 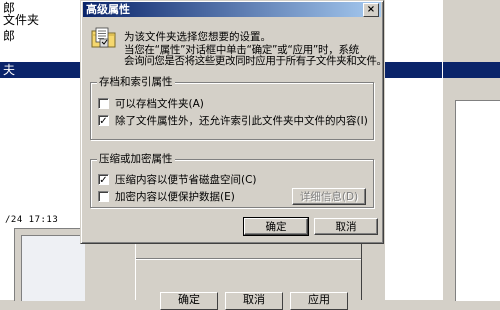 What do you see at coordinates (41, 70) in the screenshot?
I see `tree-item-selected: 夫` at bounding box center [41, 70].